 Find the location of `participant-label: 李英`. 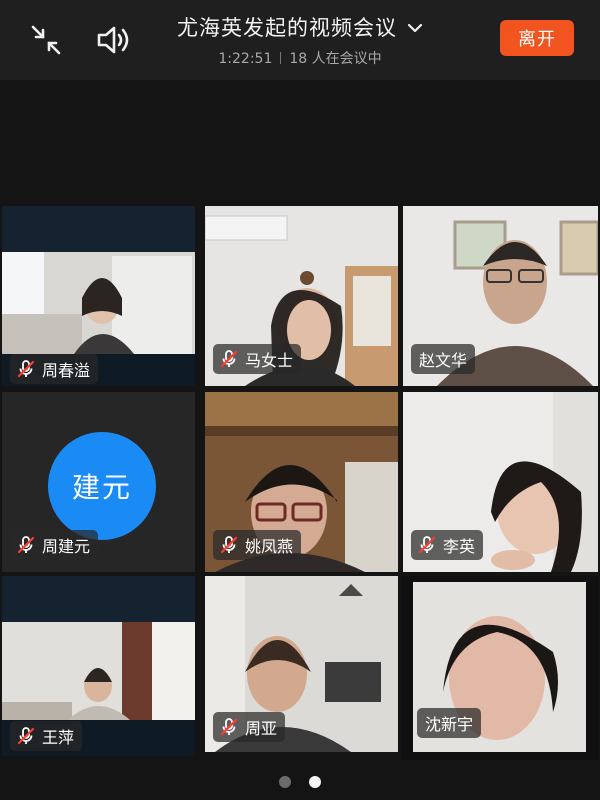

participant-label: 李英 is located at coordinates (447, 545).